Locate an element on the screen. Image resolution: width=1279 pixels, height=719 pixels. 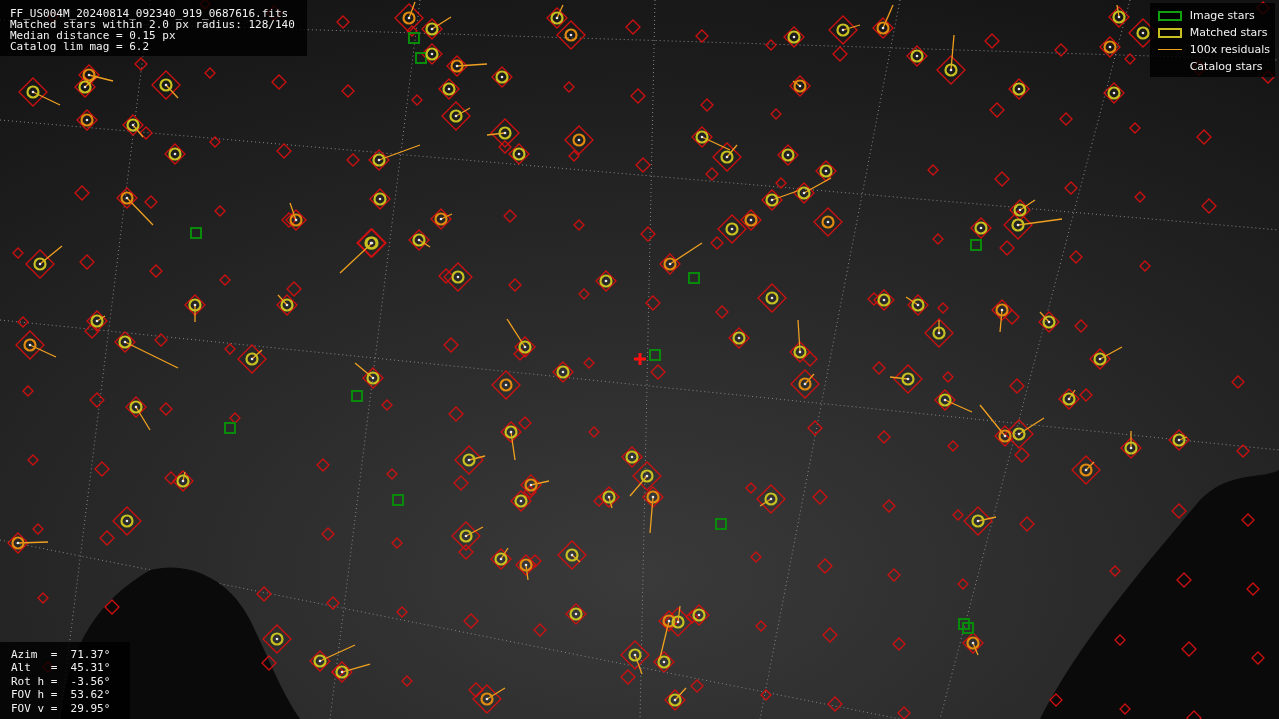
info-text: FF_US004M_20240814_092340_919_0687616.fits is located at coordinates (150, 13).